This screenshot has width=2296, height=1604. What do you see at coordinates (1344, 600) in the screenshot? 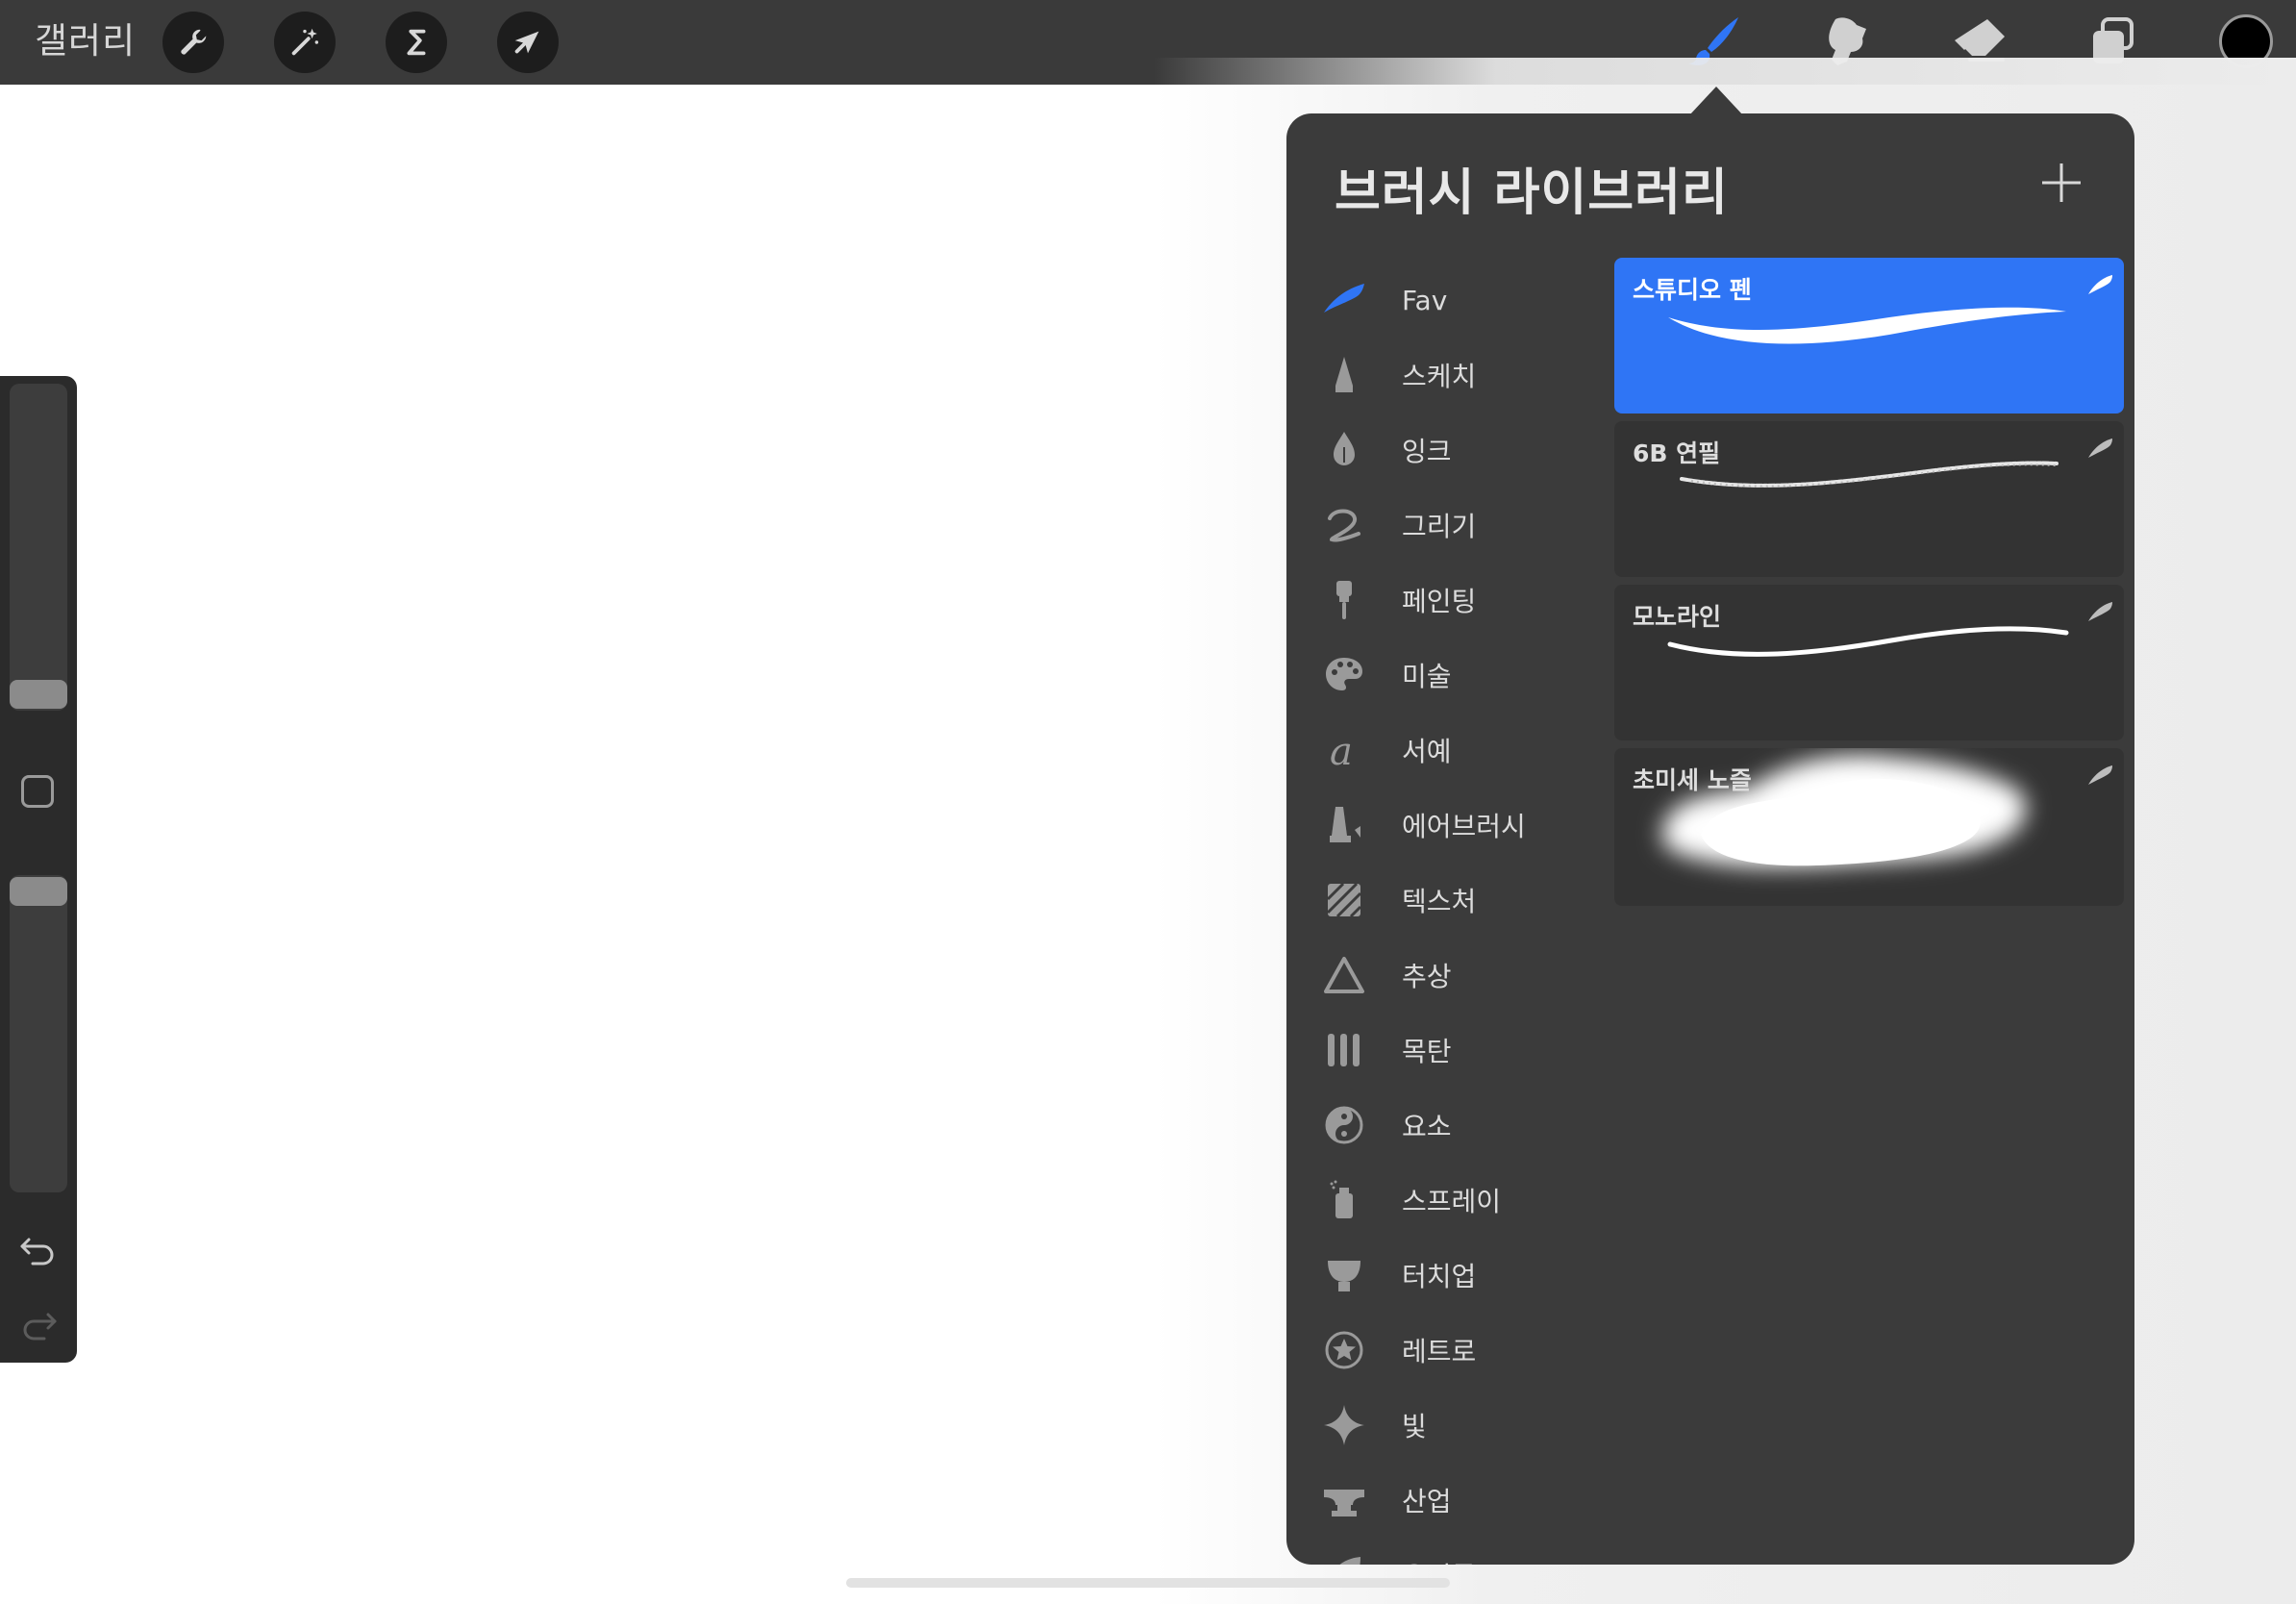
I see `paintbrush-icon` at bounding box center [1344, 600].